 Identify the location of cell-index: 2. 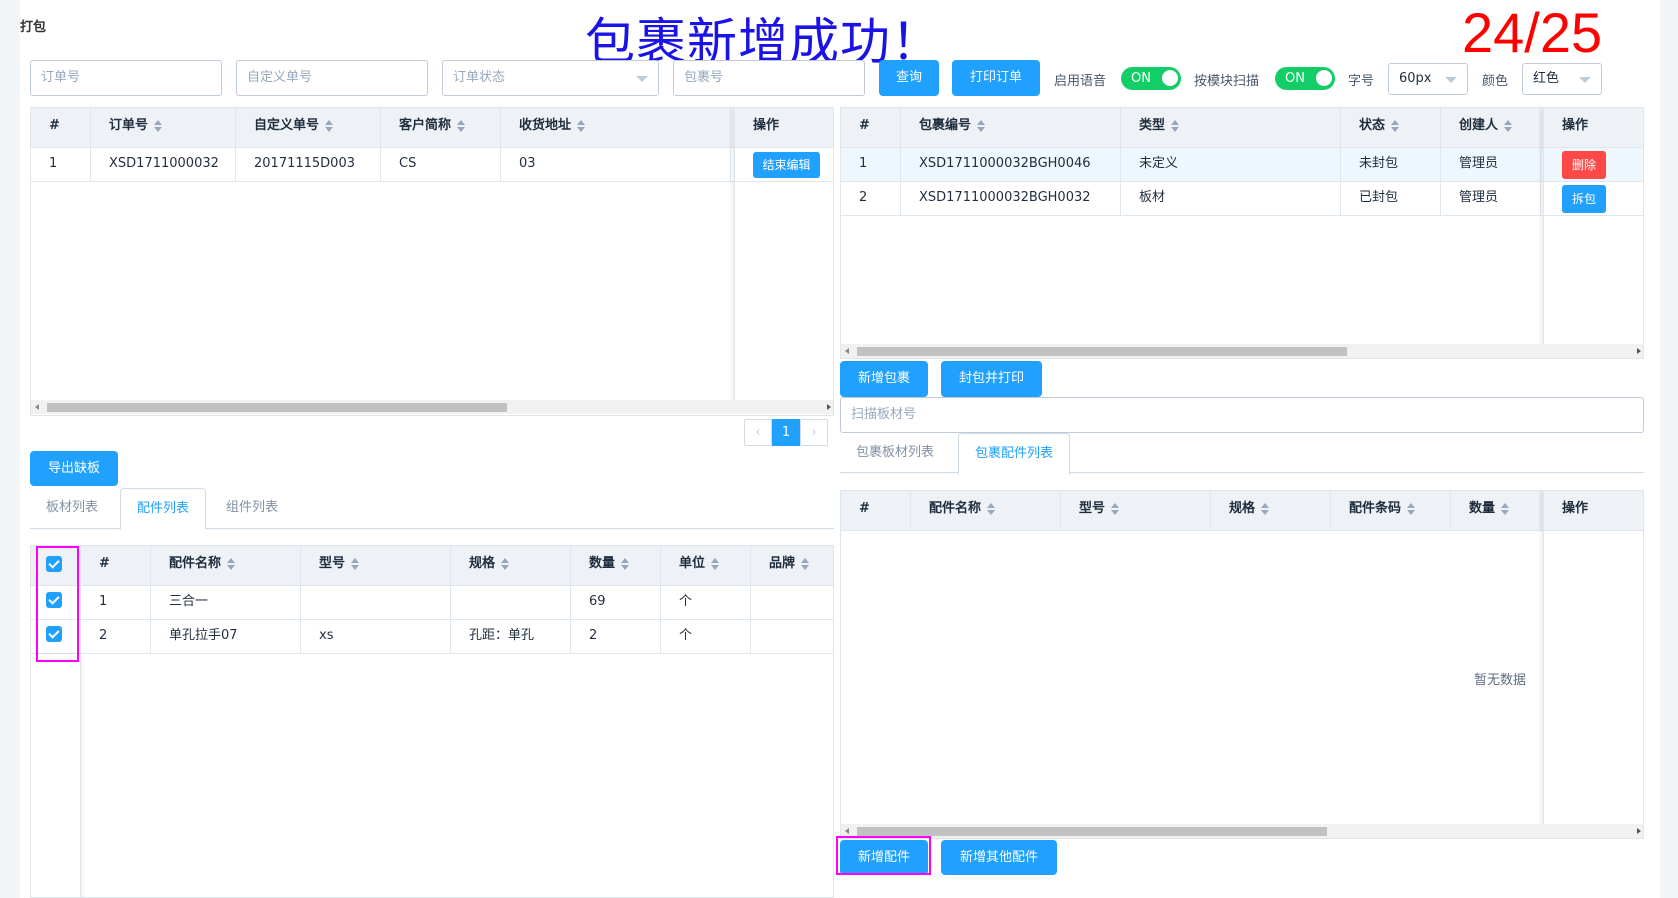
(116, 636).